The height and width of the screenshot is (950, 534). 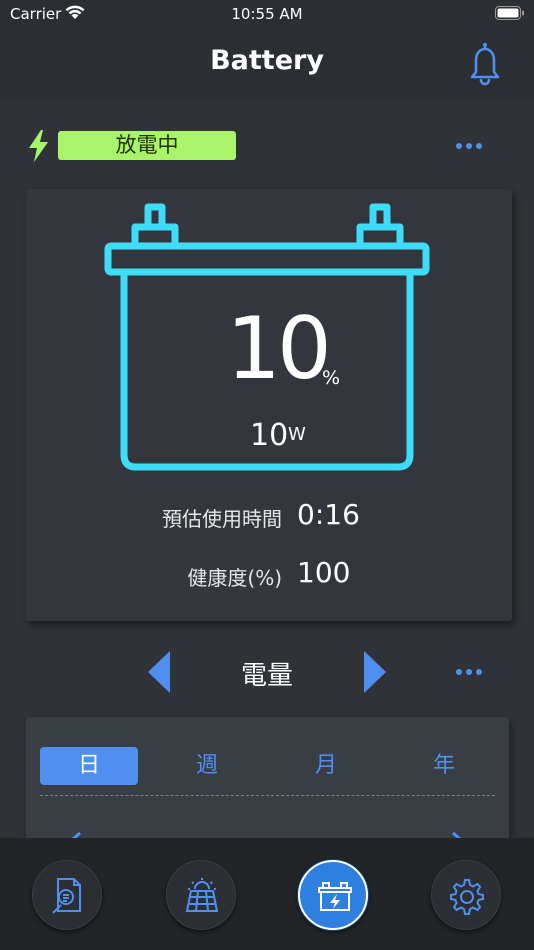 I want to click on page-title: Battery, so click(x=267, y=60).